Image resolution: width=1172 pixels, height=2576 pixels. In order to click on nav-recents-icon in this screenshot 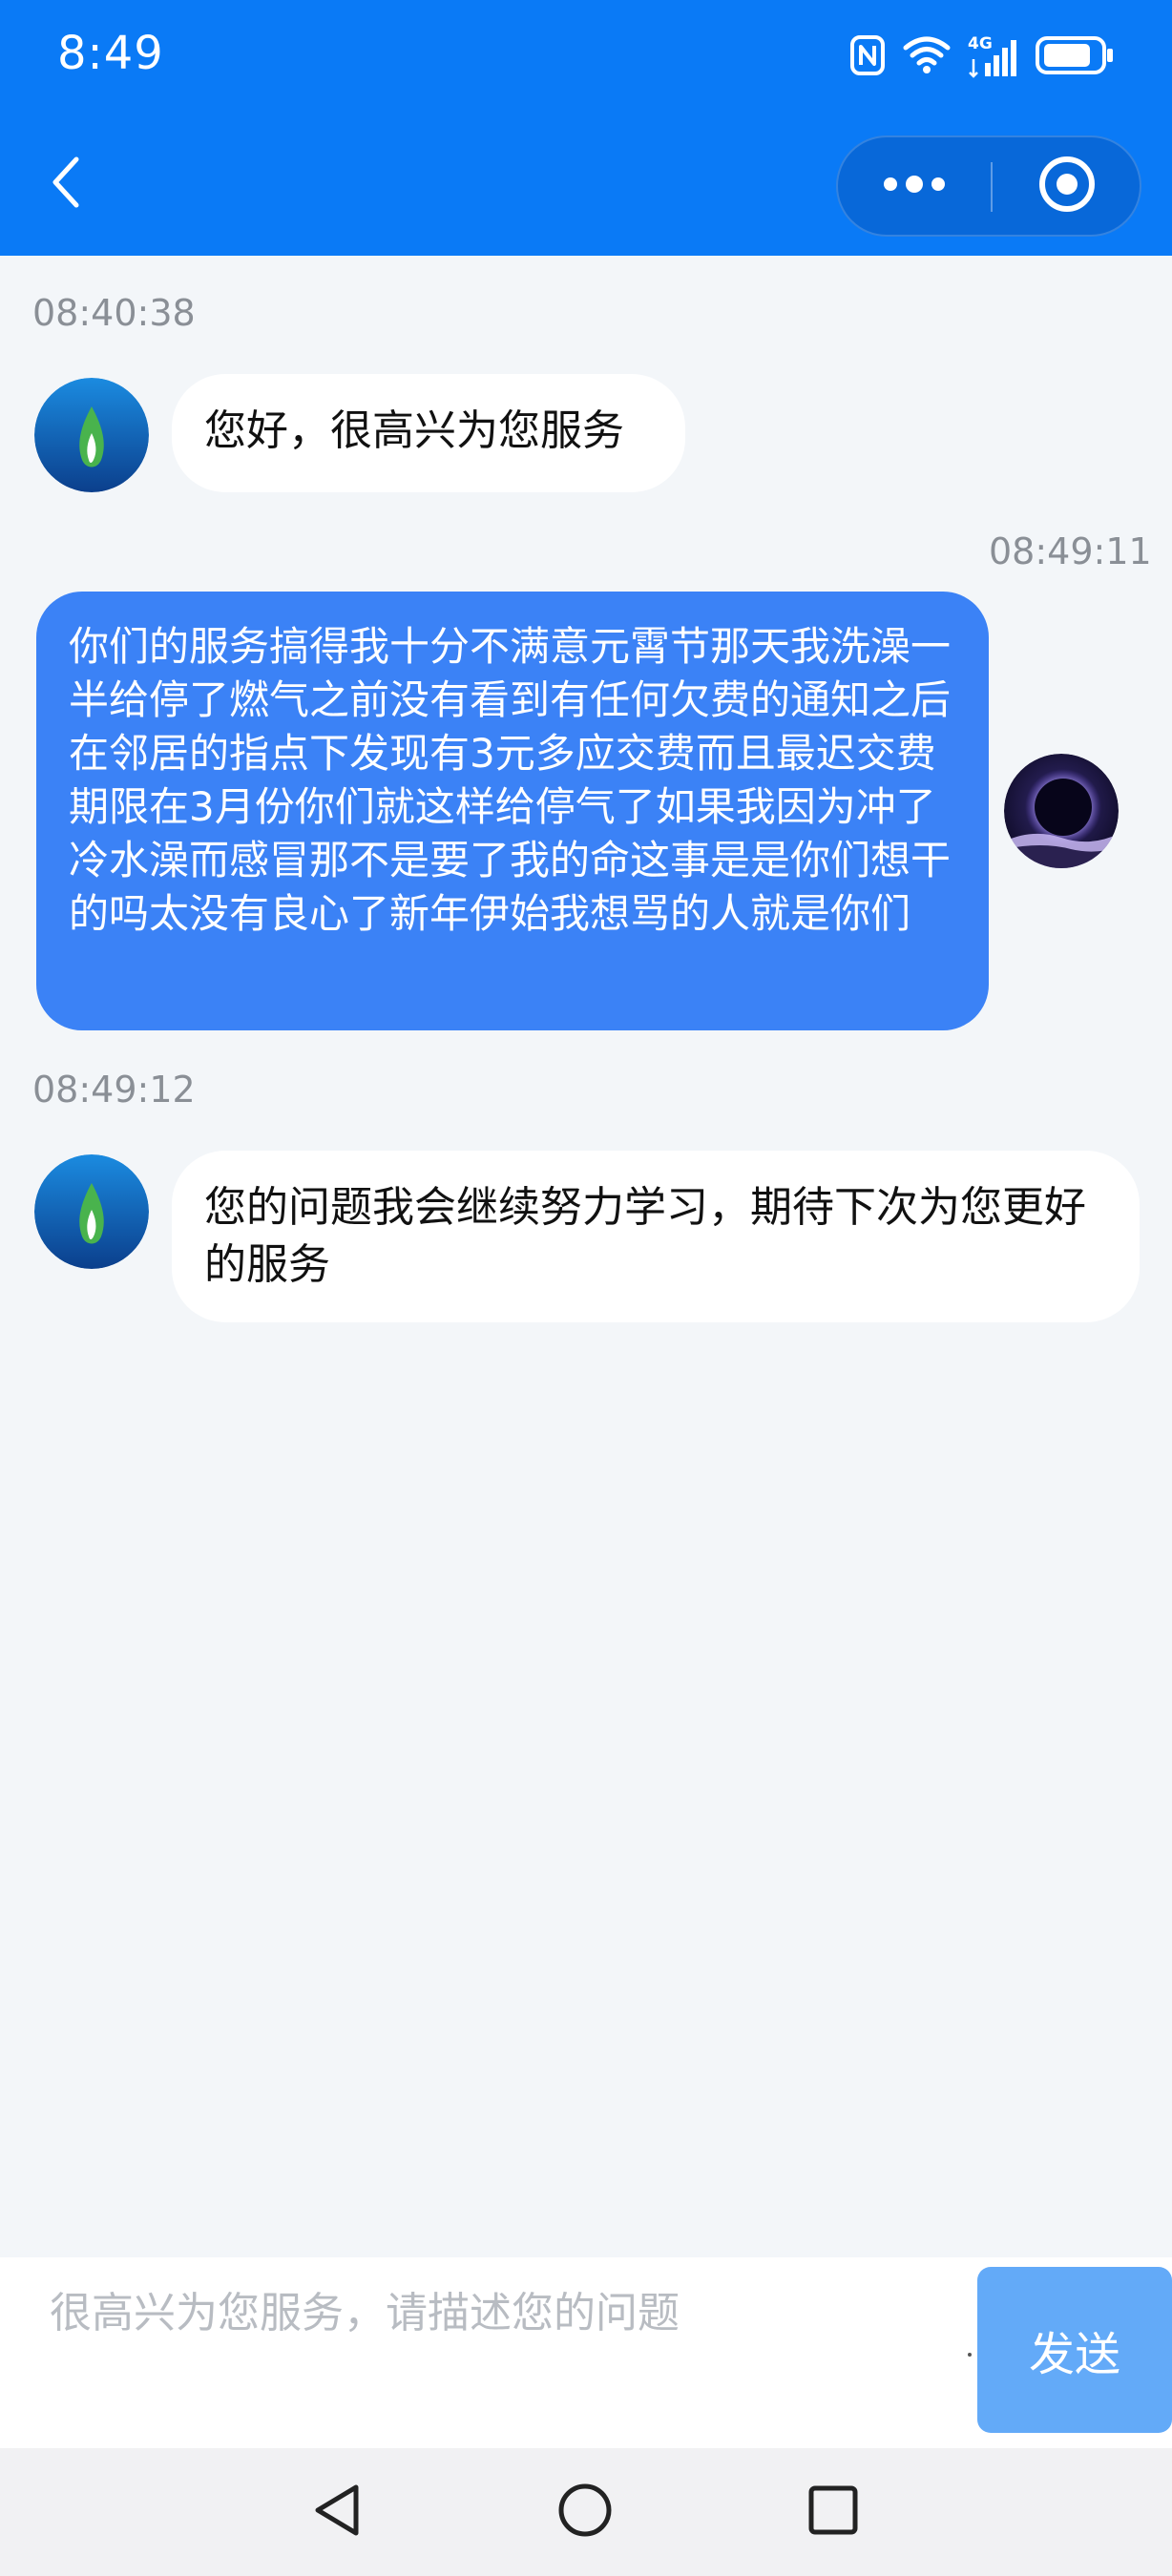, I will do `click(833, 2512)`.